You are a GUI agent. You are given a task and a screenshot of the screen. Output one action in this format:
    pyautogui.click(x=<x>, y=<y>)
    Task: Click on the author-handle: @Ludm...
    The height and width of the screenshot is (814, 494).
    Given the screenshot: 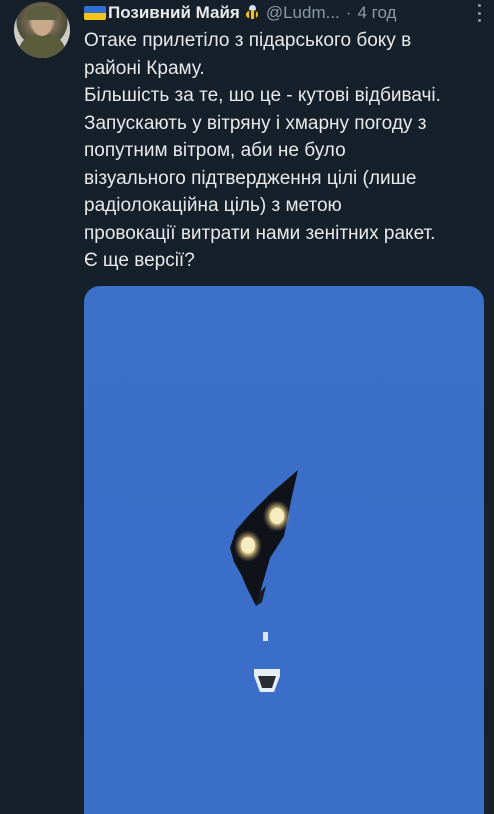 What is the action you would take?
    pyautogui.click(x=303, y=13)
    